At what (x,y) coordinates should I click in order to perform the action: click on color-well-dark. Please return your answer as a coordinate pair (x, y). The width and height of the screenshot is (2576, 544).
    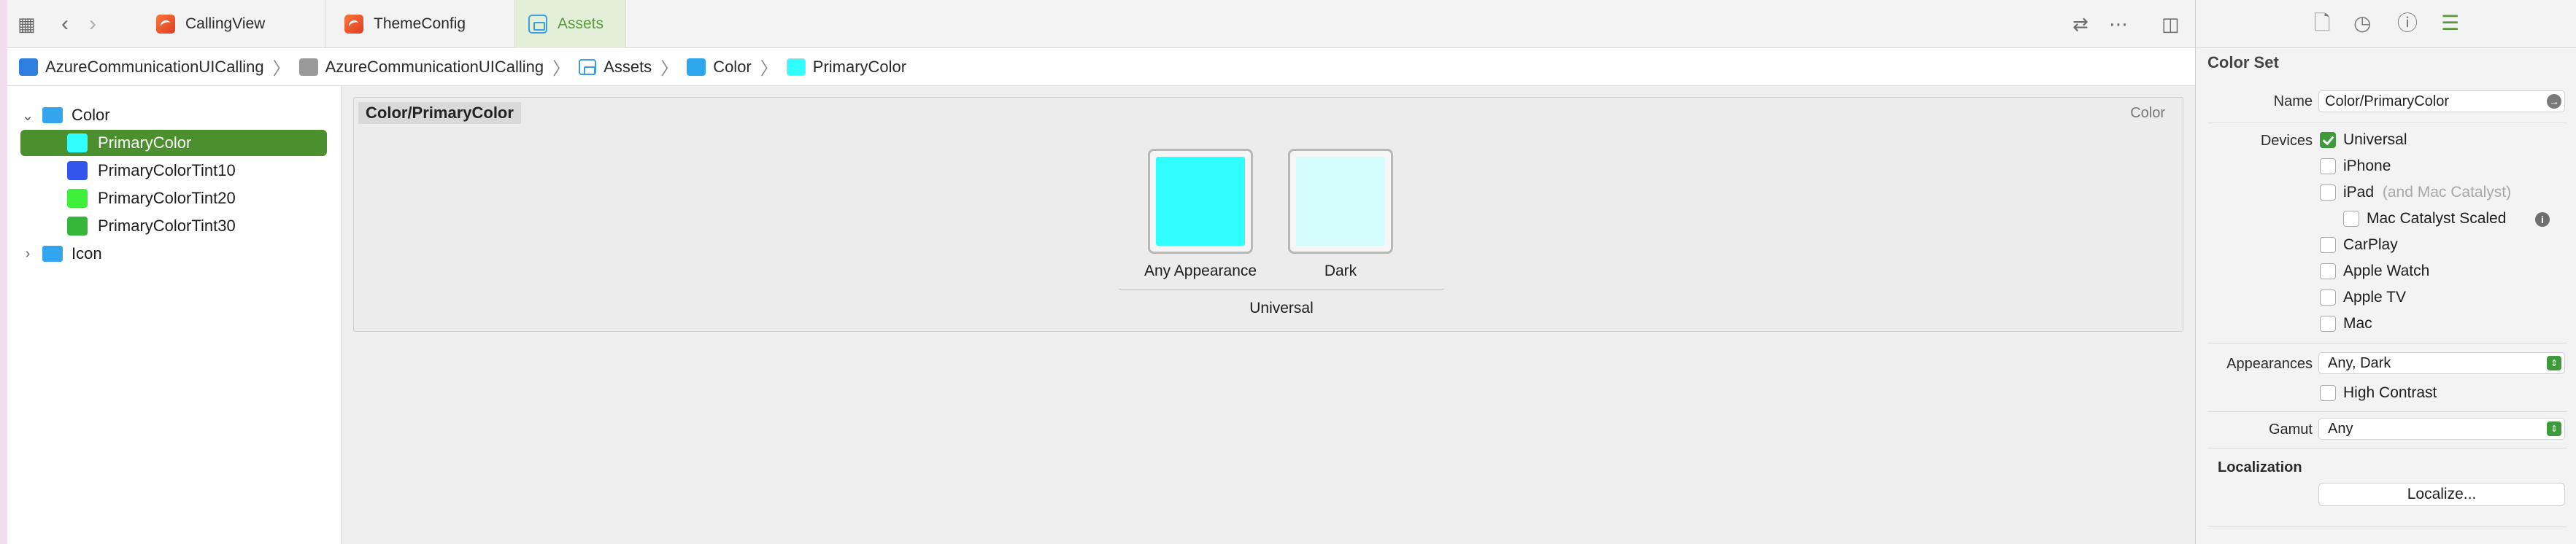
    Looking at the image, I should click on (1340, 202).